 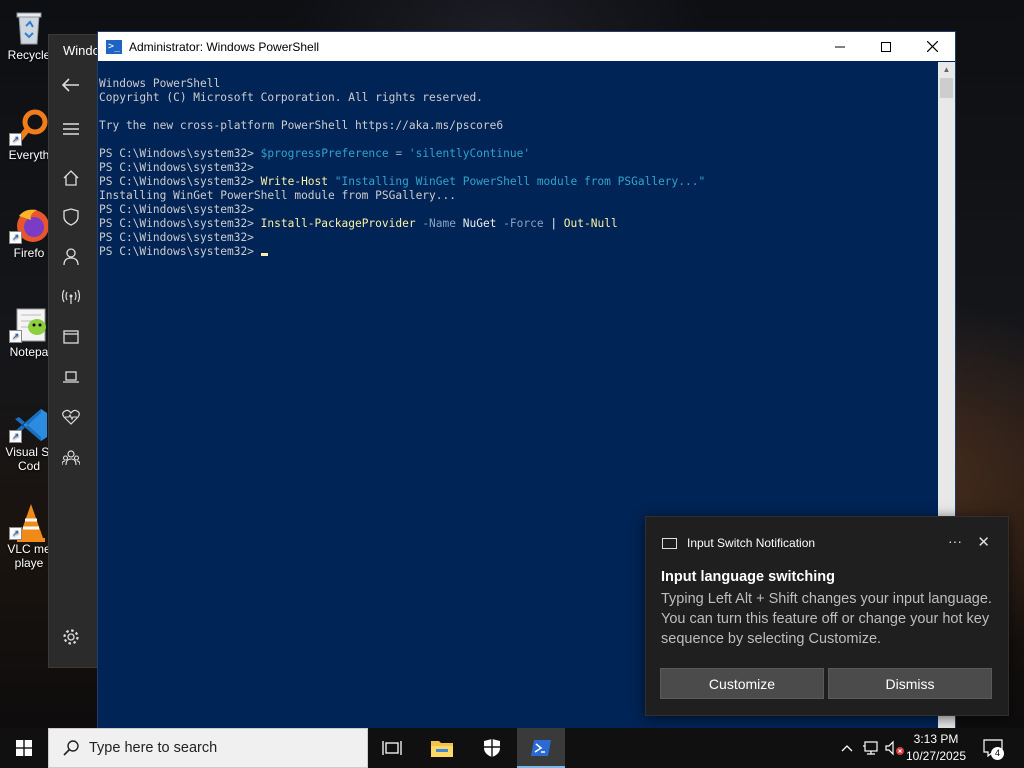 What do you see at coordinates (435, 223) in the screenshot?
I see `parameter: -Name` at bounding box center [435, 223].